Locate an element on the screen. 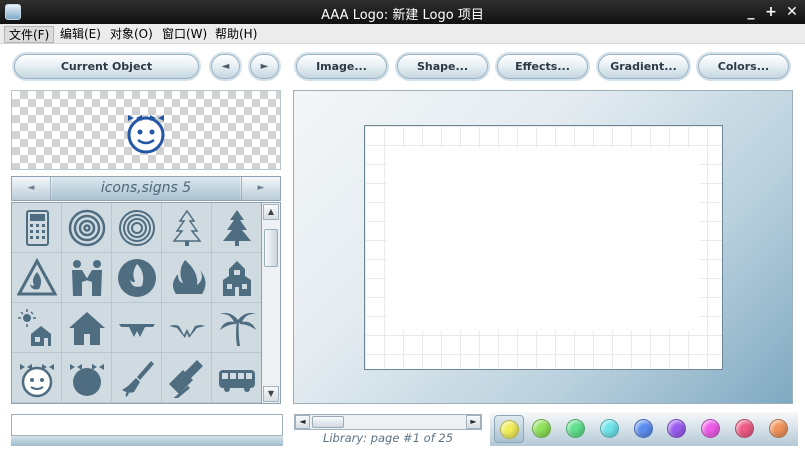 The height and width of the screenshot is (459, 805). handshake-icon is located at coordinates (87, 278).